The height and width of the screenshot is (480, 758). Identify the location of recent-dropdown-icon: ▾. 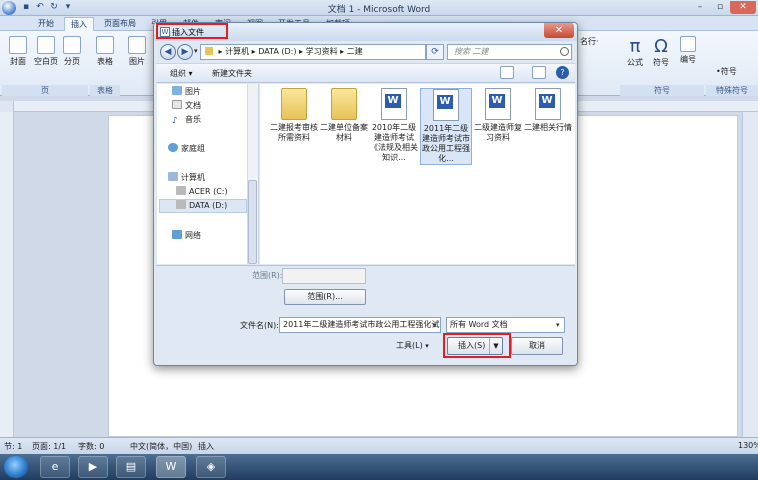
(196, 51).